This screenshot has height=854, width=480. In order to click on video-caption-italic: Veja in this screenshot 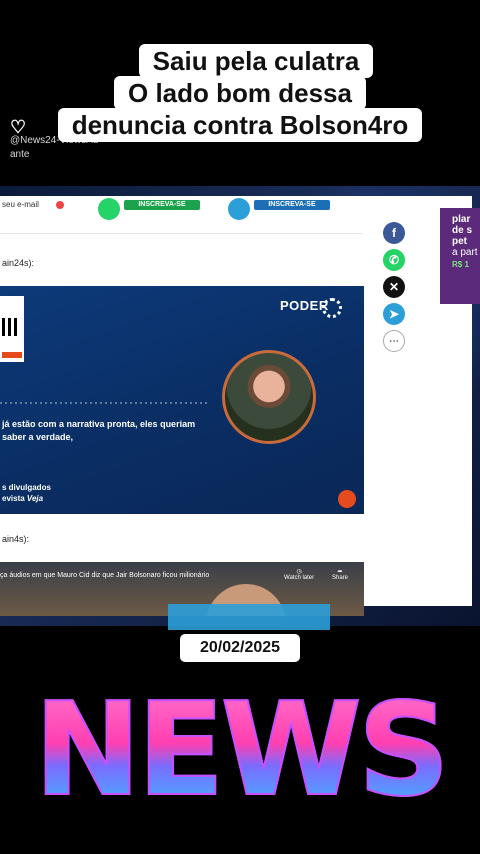, I will do `click(35, 498)`.